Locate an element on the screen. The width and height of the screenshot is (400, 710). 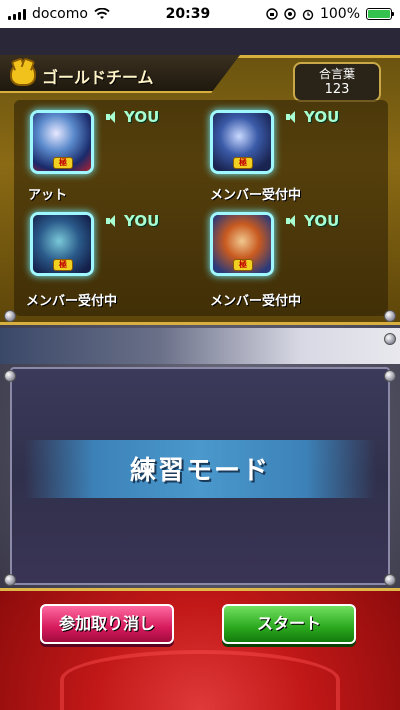
alarm-icon is located at coordinates (308, 14).